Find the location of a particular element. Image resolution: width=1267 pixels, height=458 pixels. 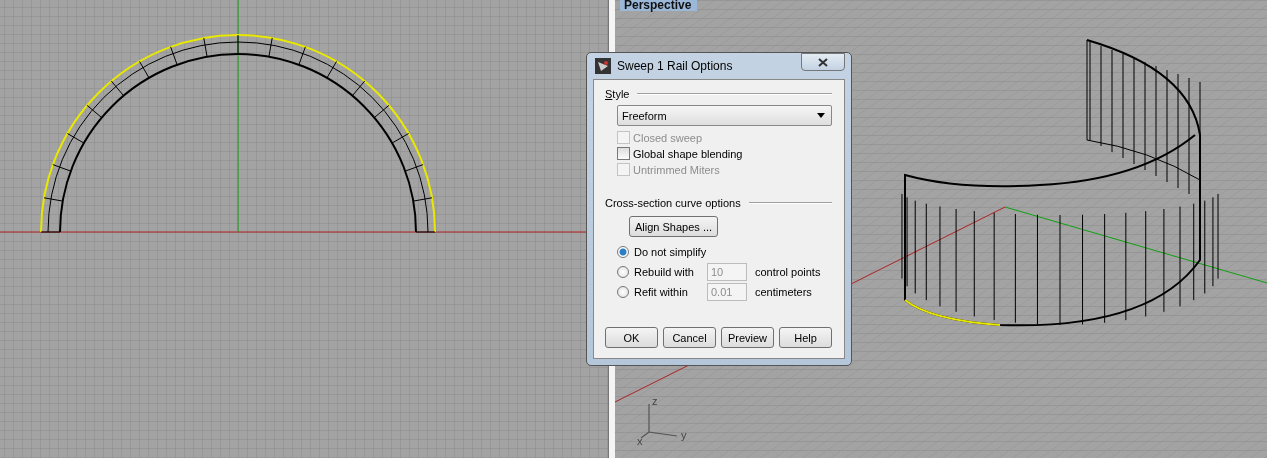

viewport-label: Perspective is located at coordinates (659, 5).